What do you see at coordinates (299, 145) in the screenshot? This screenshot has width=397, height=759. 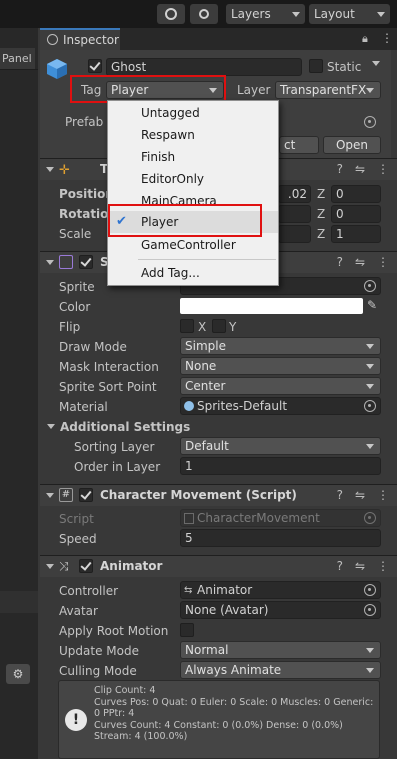 I see `prefab-select-button: ct` at bounding box center [299, 145].